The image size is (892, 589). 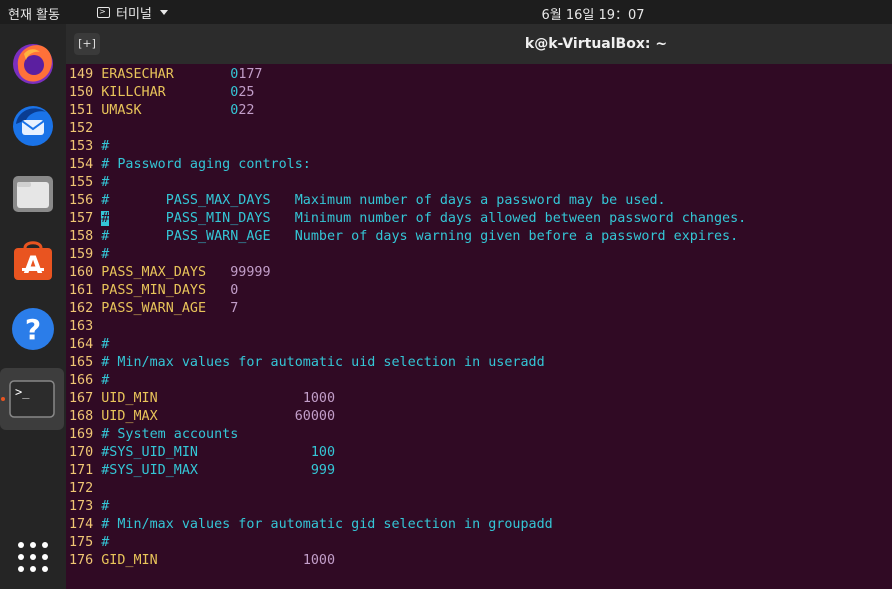 I want to click on thunderbird-icon, so click(x=33, y=126).